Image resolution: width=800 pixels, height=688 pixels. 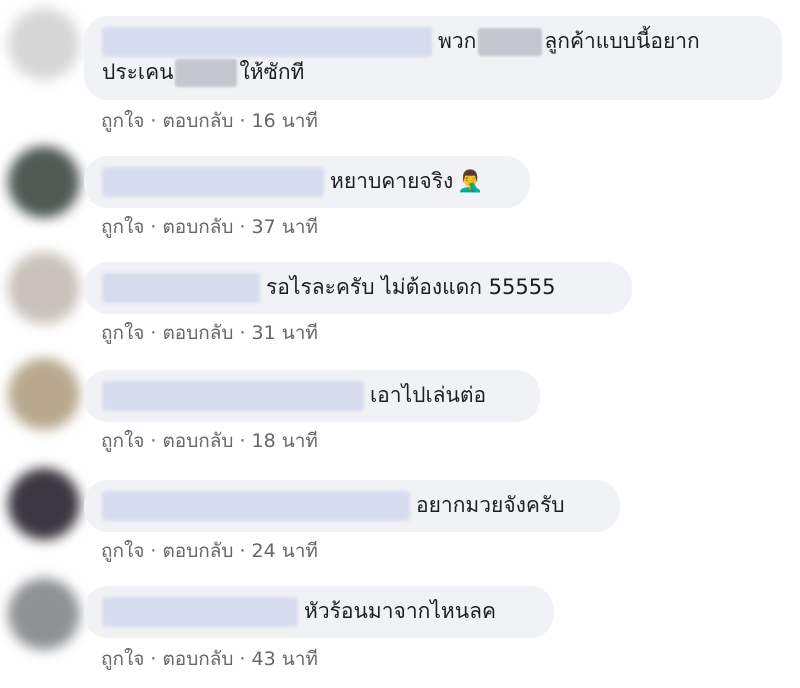 I want to click on comment-actions: ถูกใจ · ตอบกลับ · 31 นาที, so click(x=209, y=333).